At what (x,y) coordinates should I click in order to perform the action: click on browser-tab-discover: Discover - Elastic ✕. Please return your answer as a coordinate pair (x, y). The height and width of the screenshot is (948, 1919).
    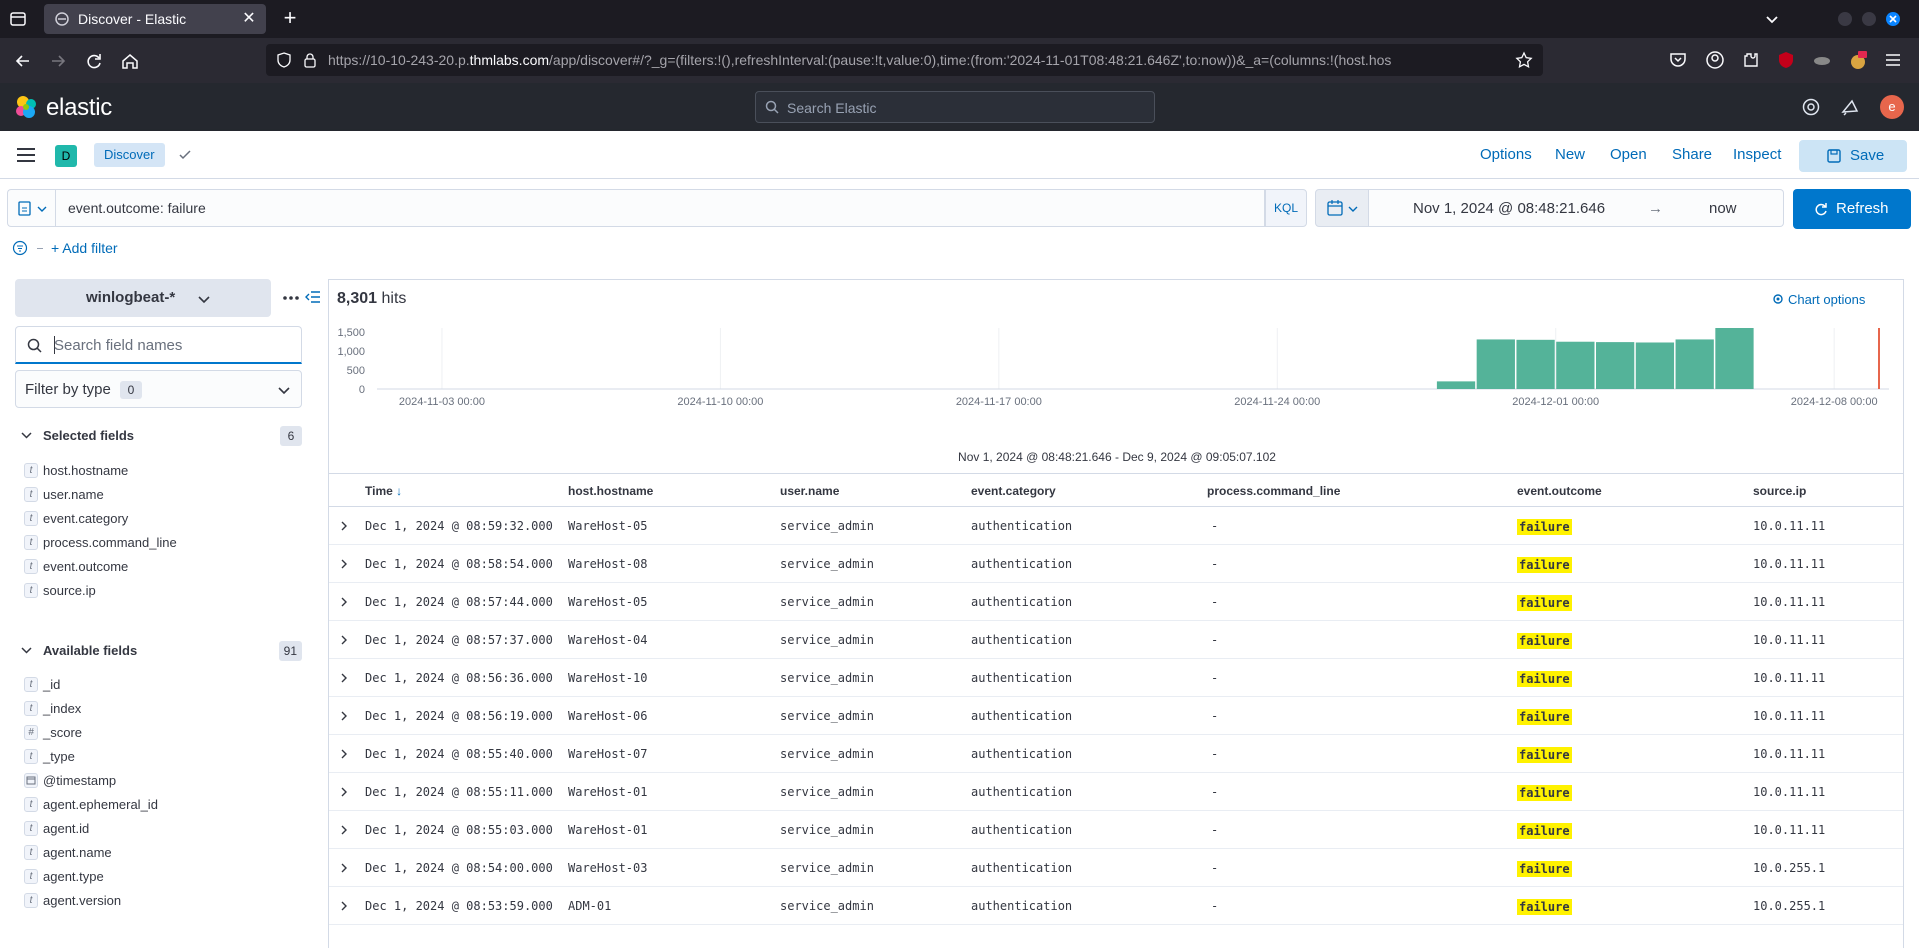
    Looking at the image, I should click on (155, 19).